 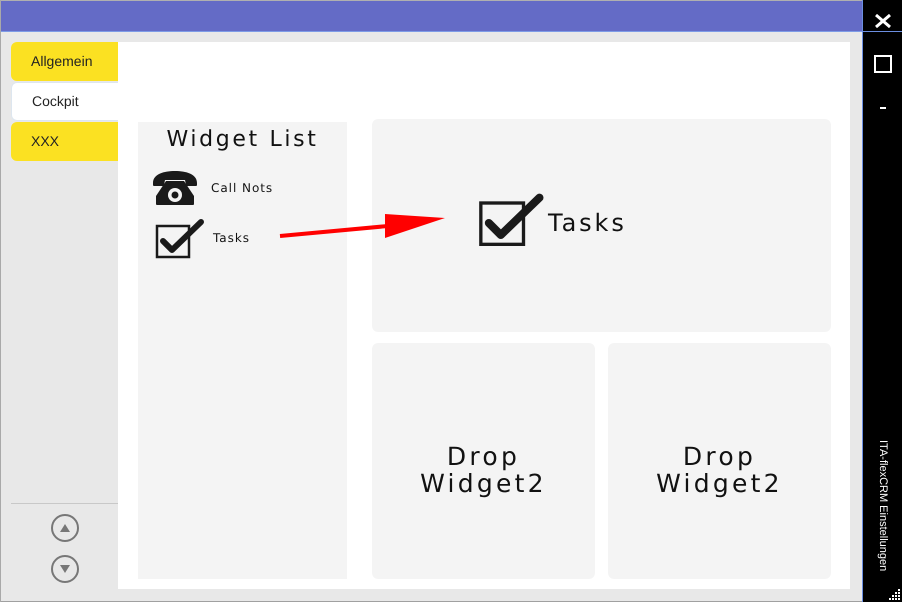 What do you see at coordinates (883, 108) in the screenshot?
I see `minimize-icon` at bounding box center [883, 108].